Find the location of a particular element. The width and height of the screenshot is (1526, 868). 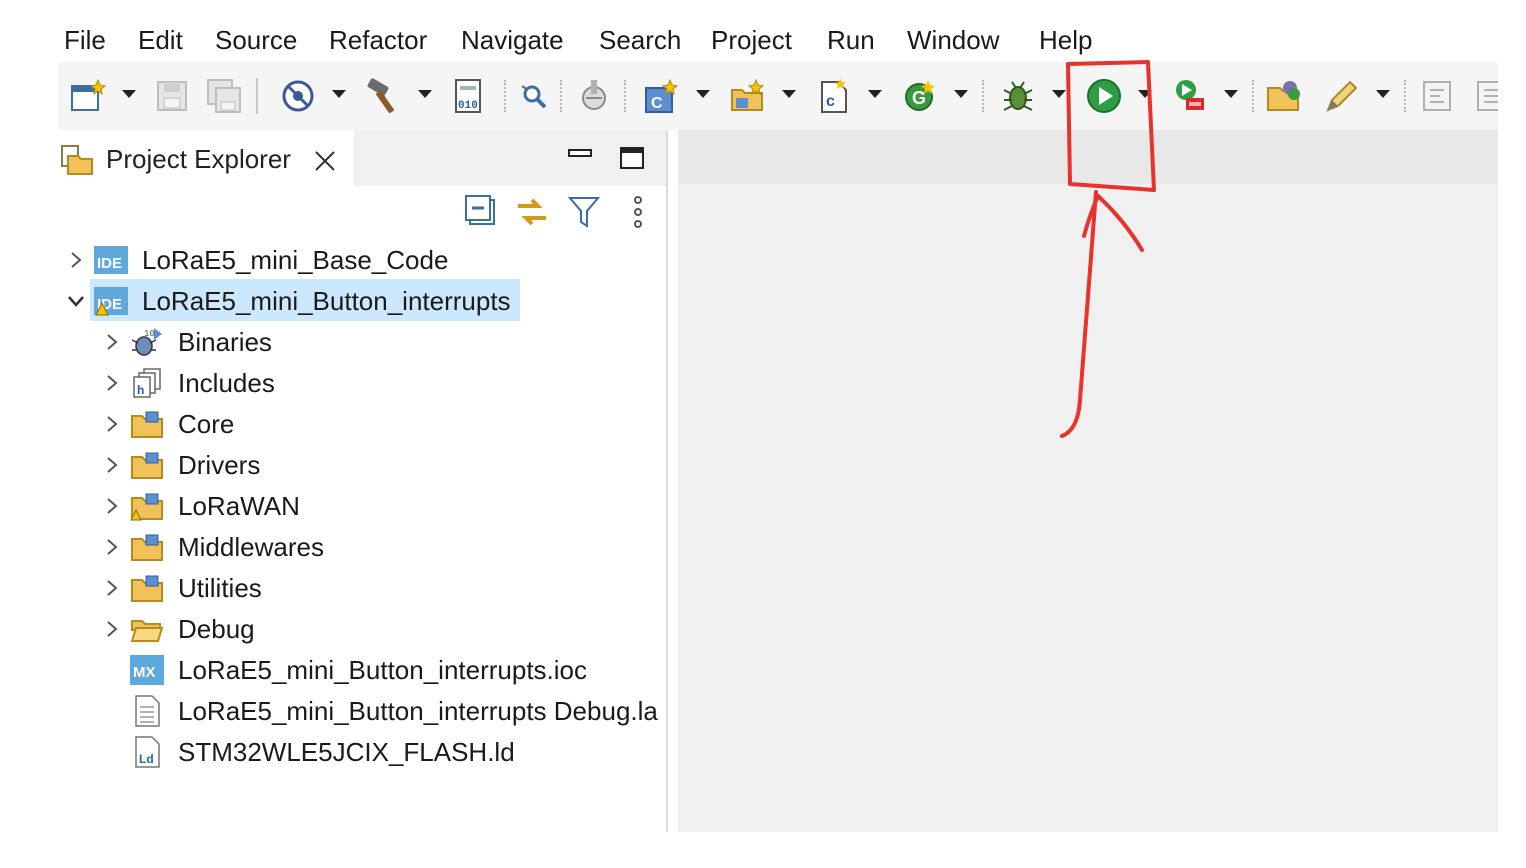

menu-edit: Edit is located at coordinates (160, 40).